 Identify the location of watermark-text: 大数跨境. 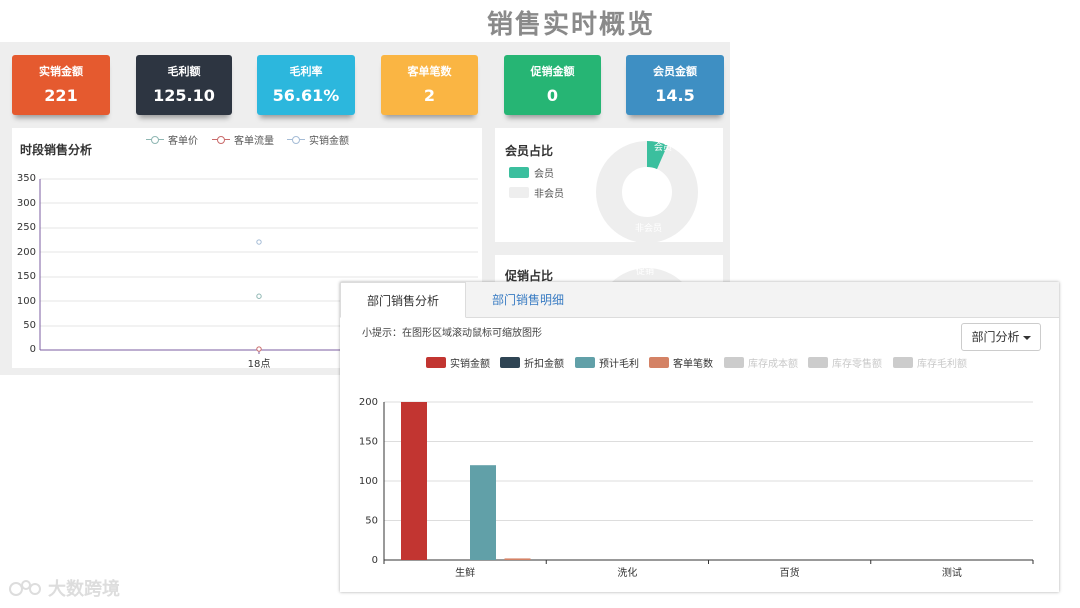
(84, 589).